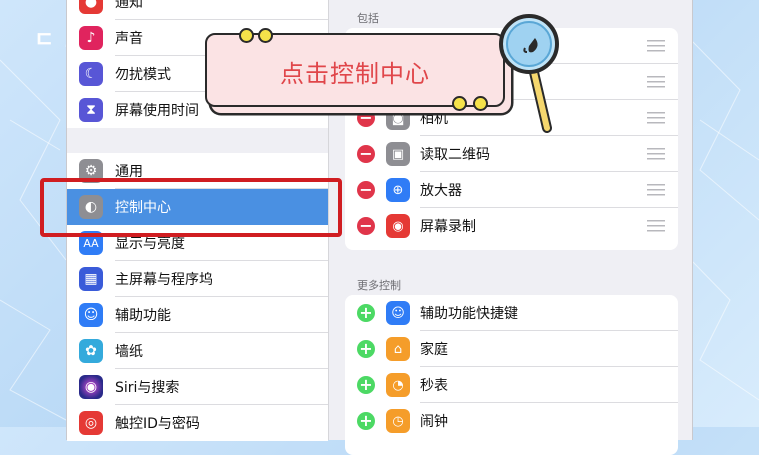 This screenshot has width=759, height=455. What do you see at coordinates (91, 7) in the screenshot?
I see `bell-icon: ●` at bounding box center [91, 7].